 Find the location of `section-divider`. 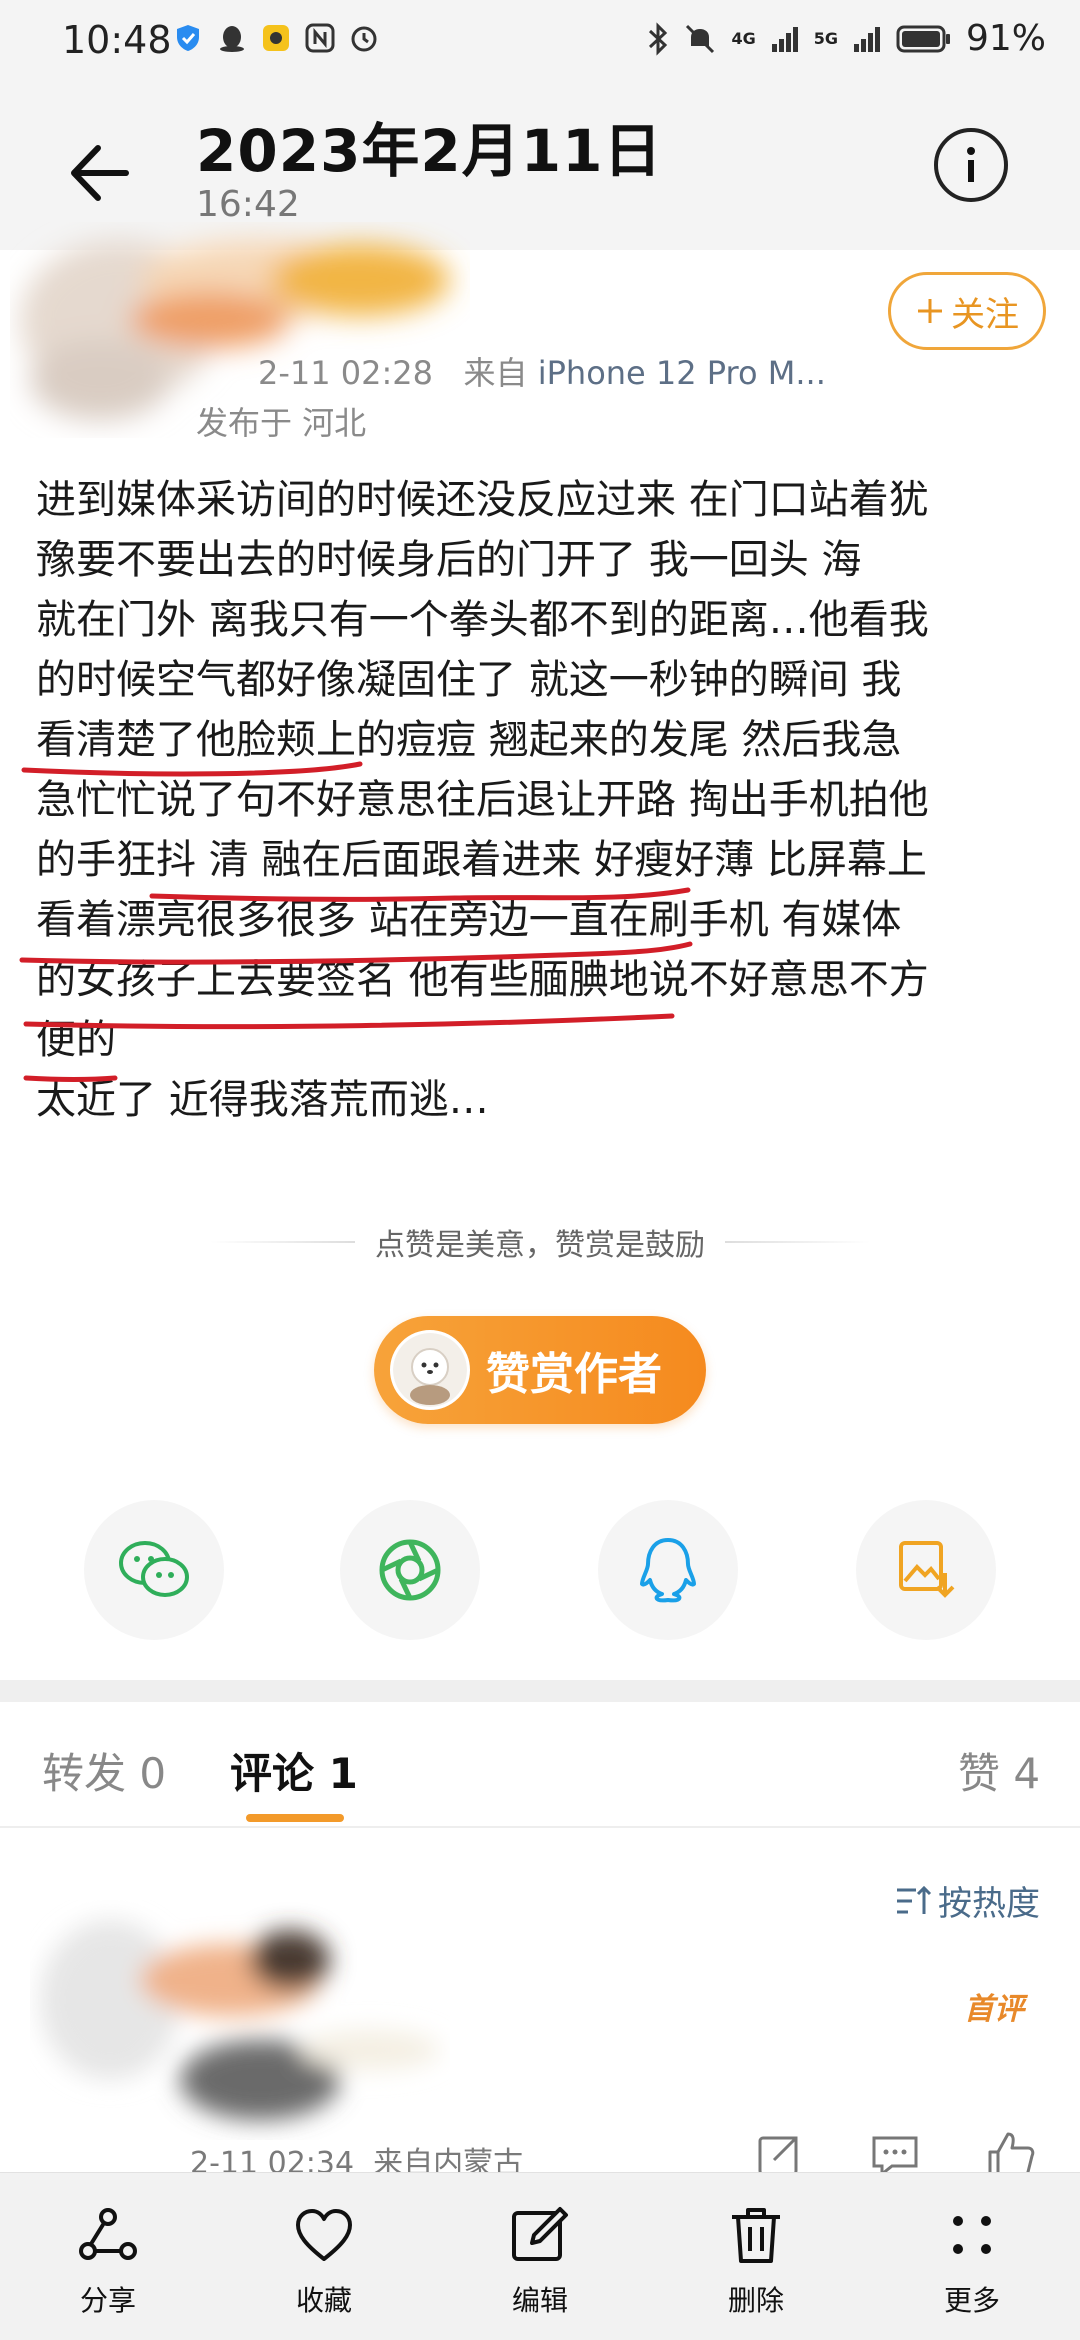

section-divider is located at coordinates (540, 1691).